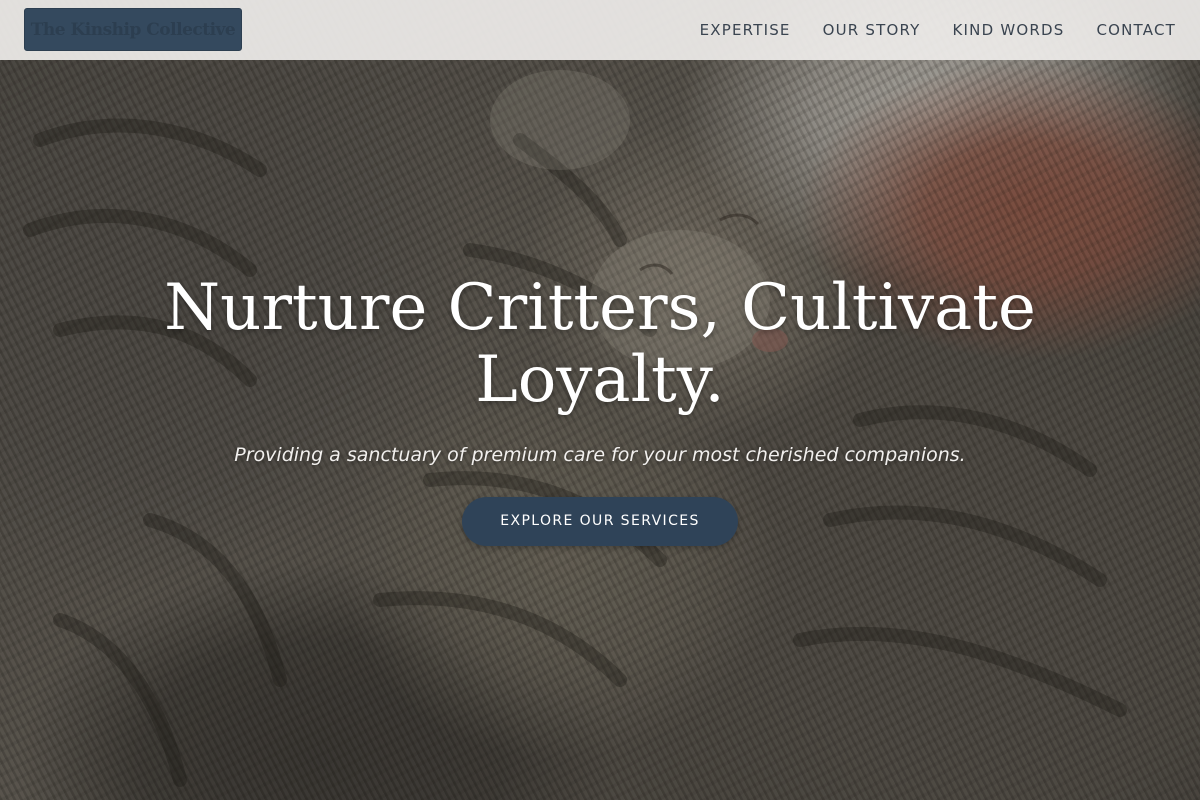 This screenshot has width=1200, height=800. What do you see at coordinates (745, 30) in the screenshot?
I see `nav-link-expertise: EXPERTISE` at bounding box center [745, 30].